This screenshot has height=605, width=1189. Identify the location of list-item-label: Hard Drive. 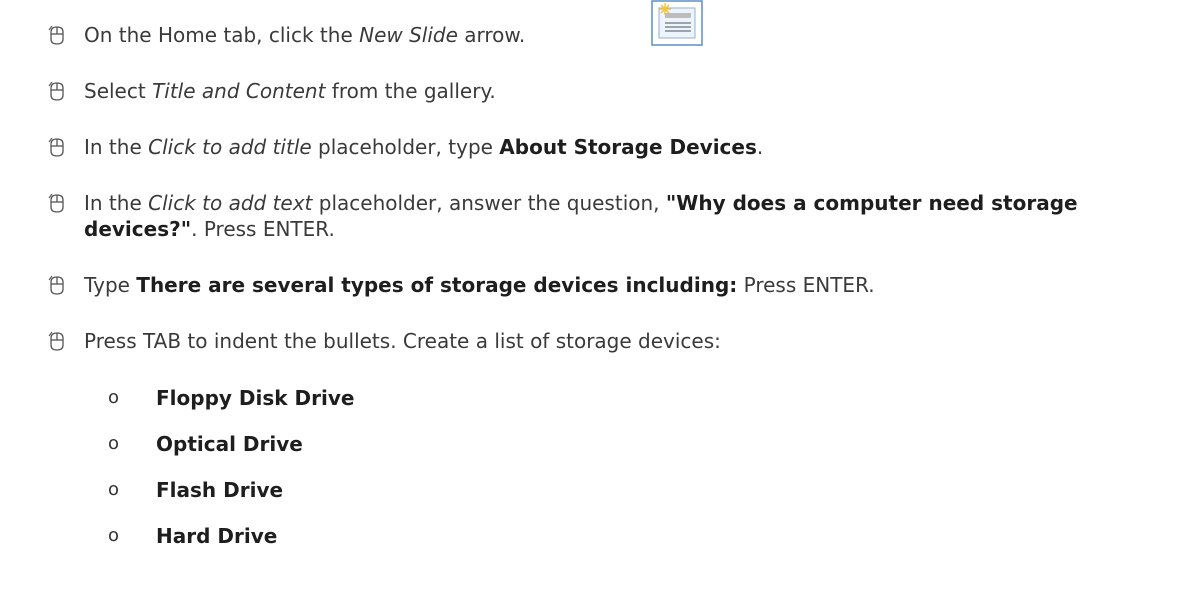
(217, 536).